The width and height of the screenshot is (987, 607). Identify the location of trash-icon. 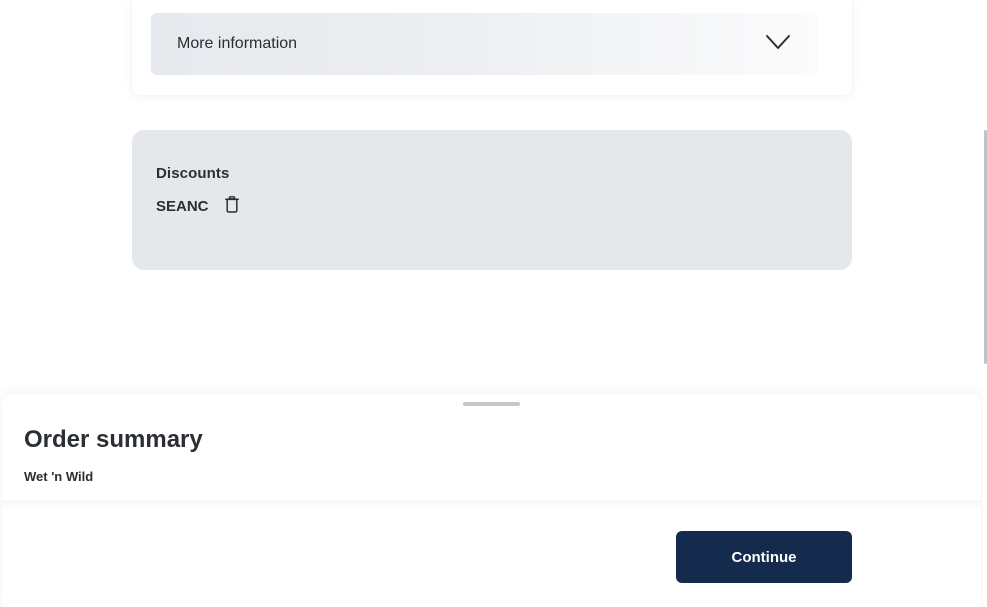
(231, 204).